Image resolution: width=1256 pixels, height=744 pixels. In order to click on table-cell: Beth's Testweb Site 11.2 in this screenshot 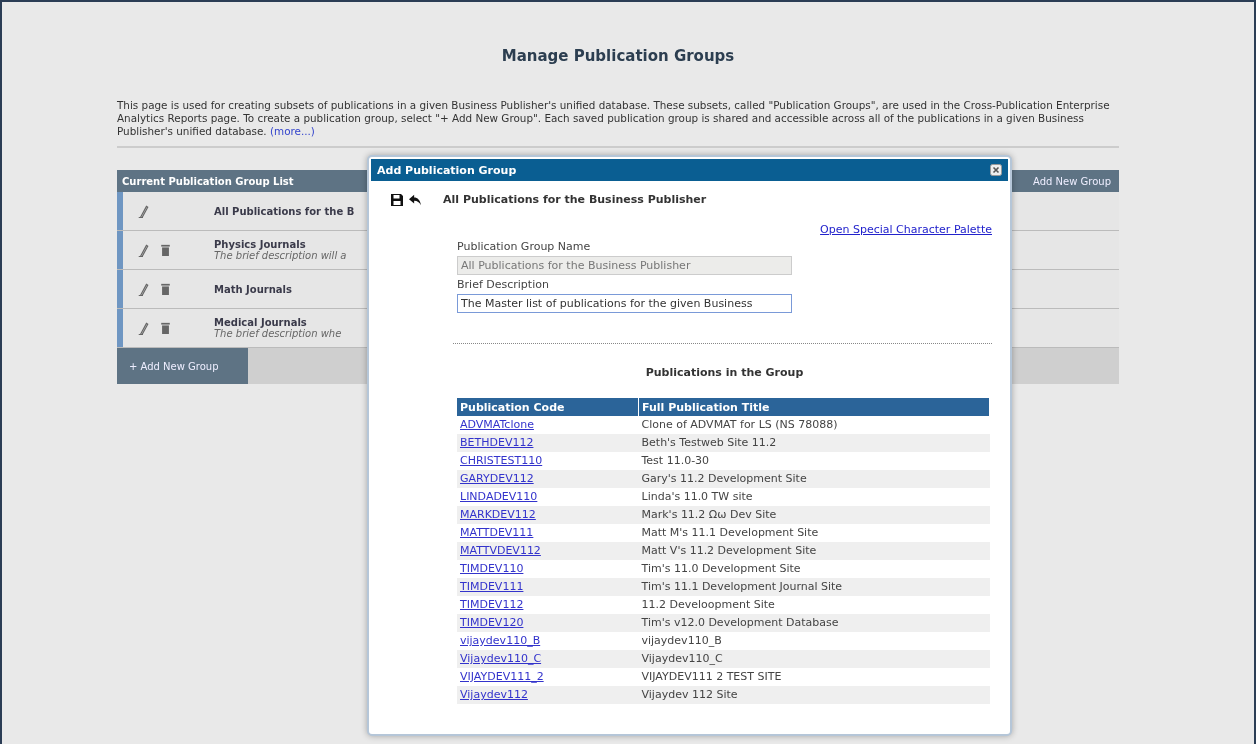, I will do `click(814, 443)`.